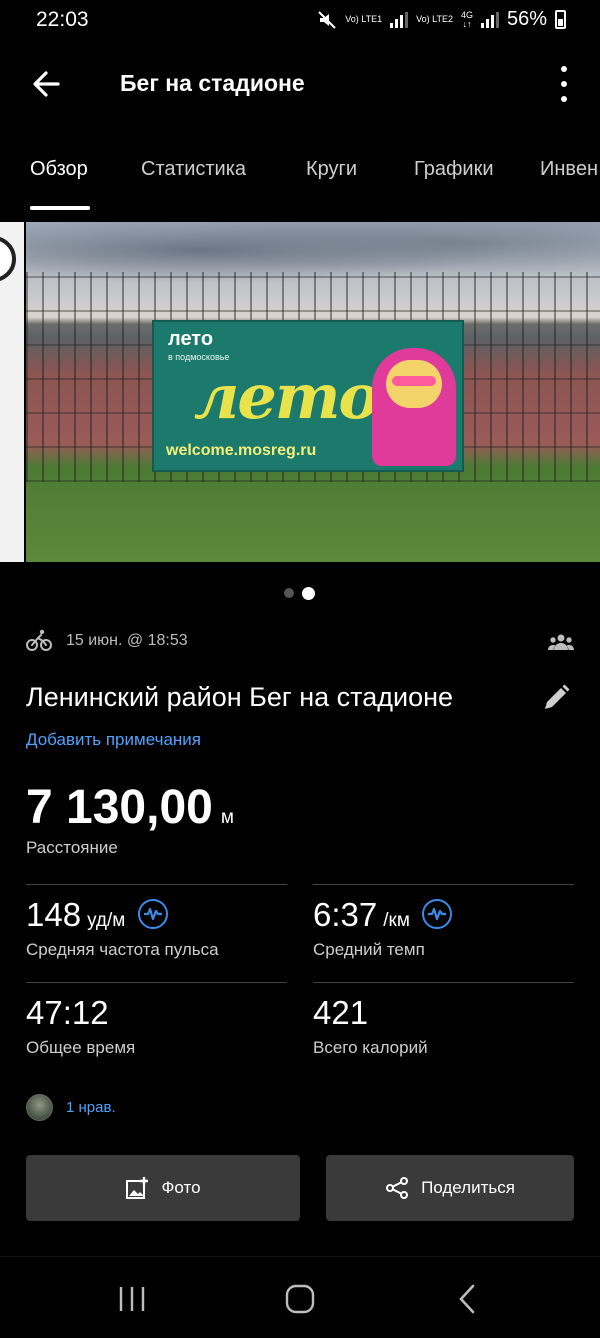  What do you see at coordinates (212, 83) in the screenshot?
I see `page-title: Бег на стадионе` at bounding box center [212, 83].